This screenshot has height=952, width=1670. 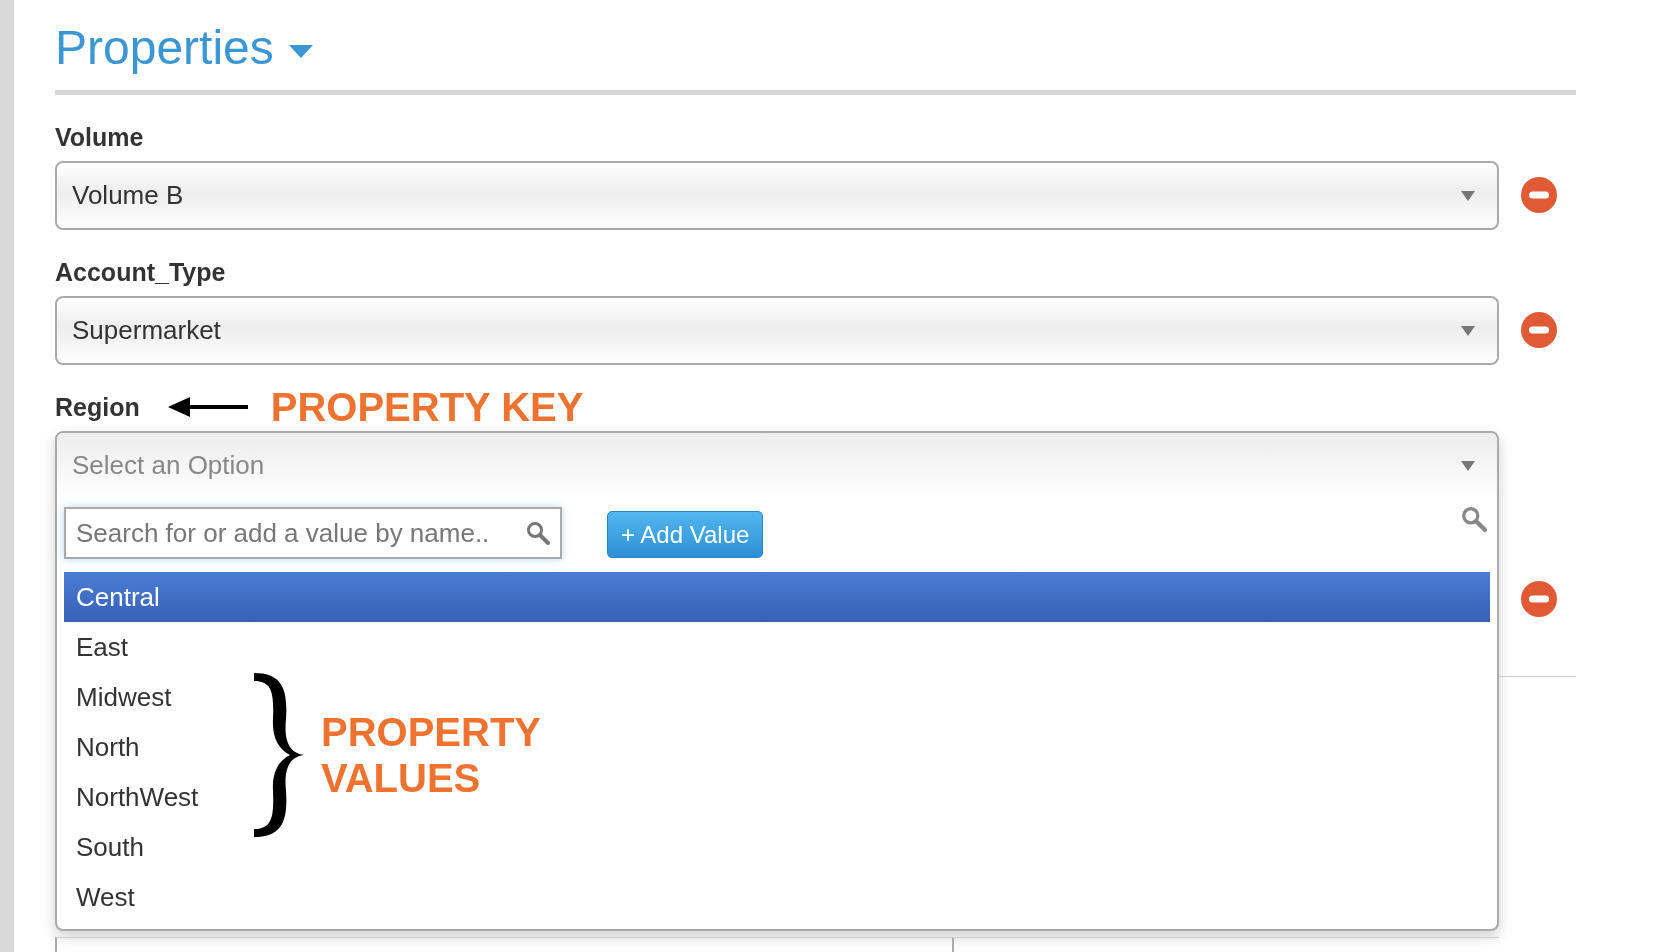 I want to click on option-item: Midwest, so click(x=121, y=697).